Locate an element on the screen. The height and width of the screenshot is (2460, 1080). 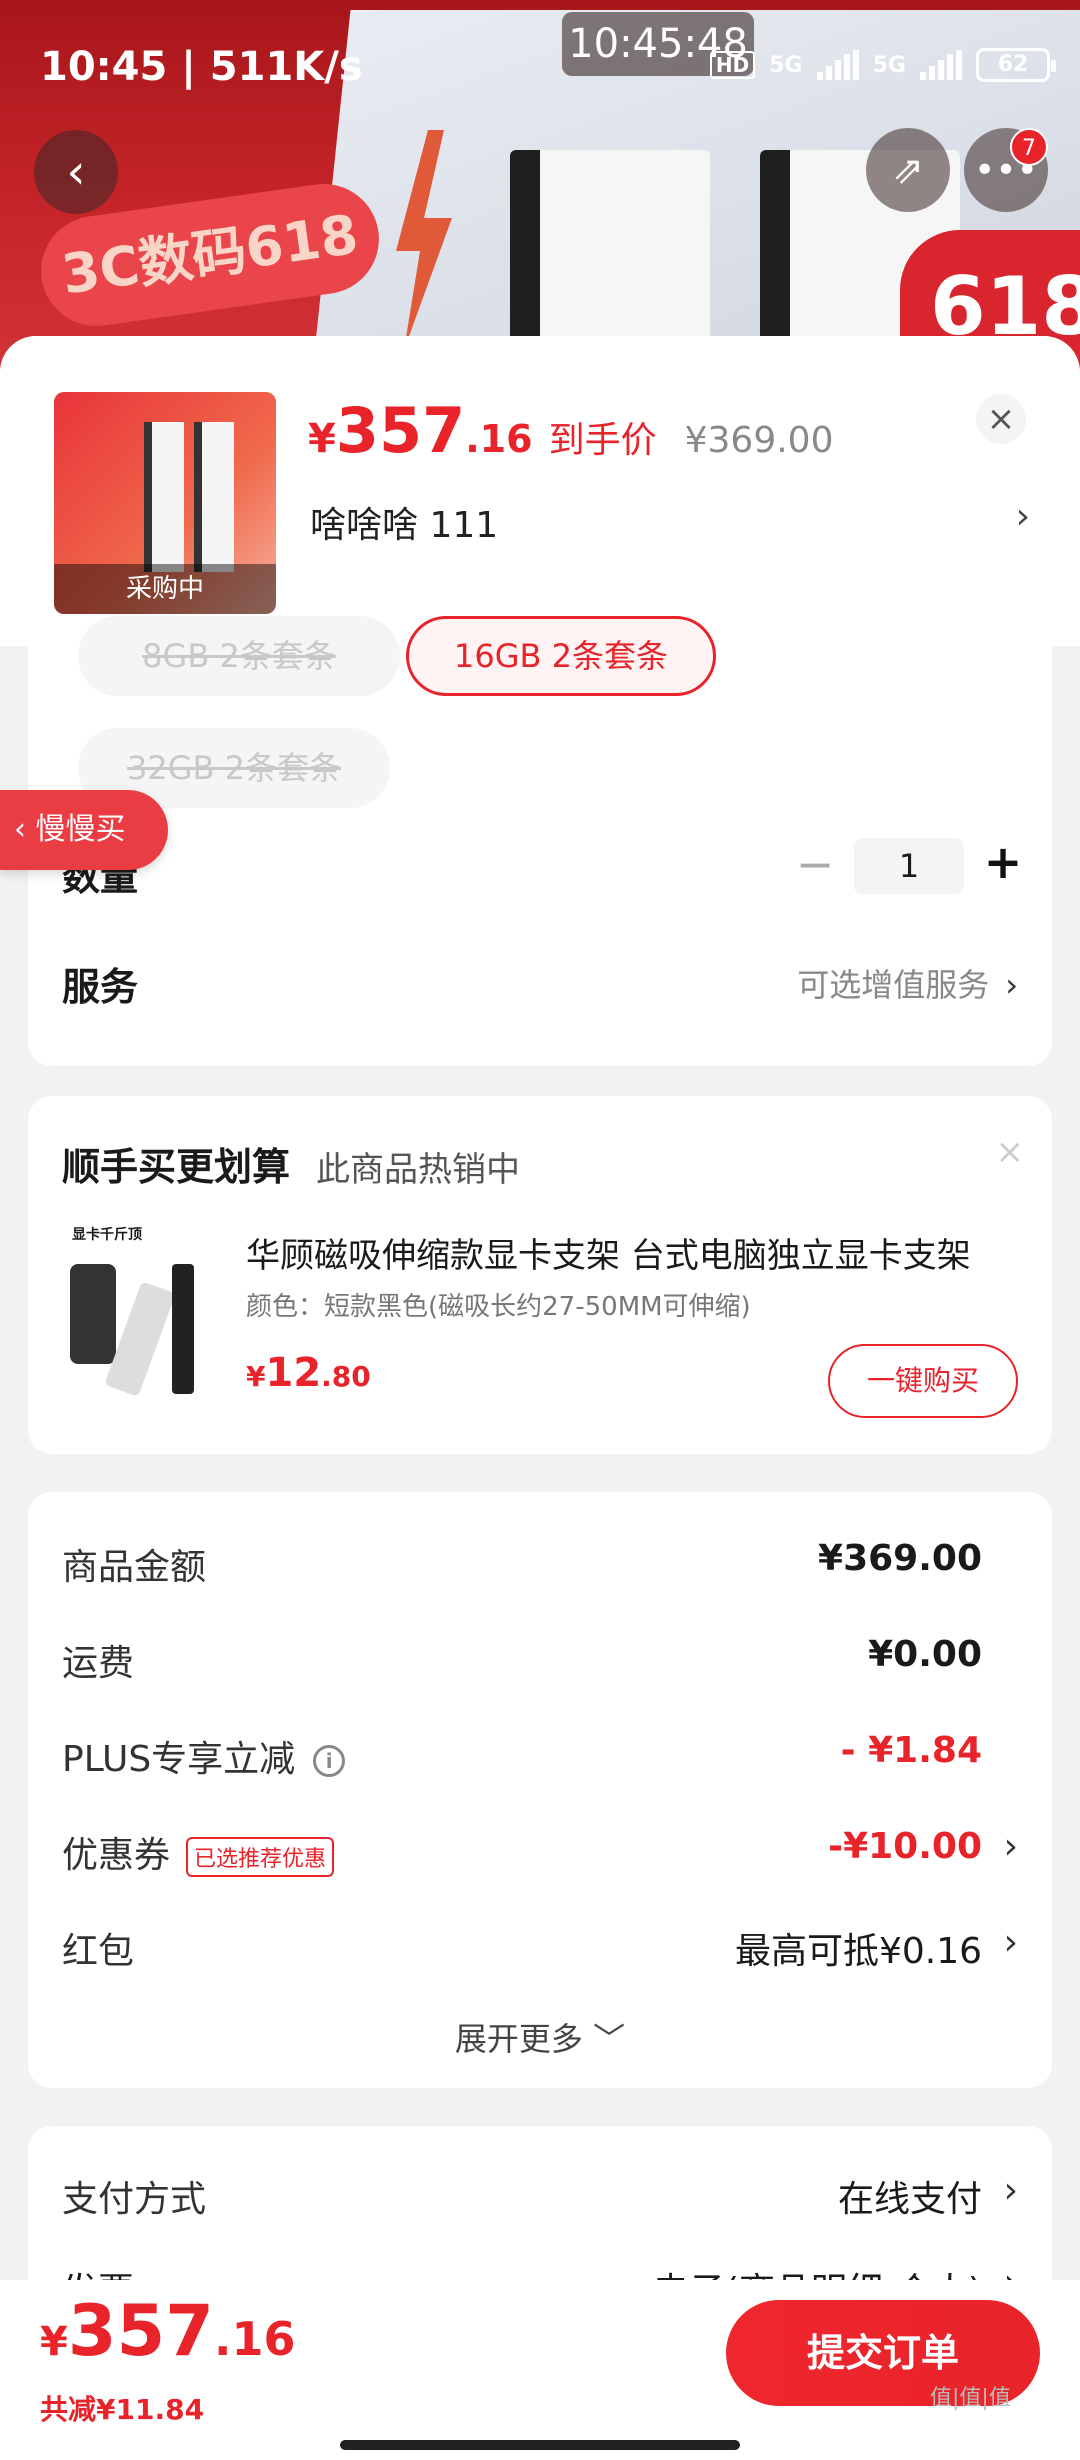
summary-value: -¥10.00 is located at coordinates (905, 1846).